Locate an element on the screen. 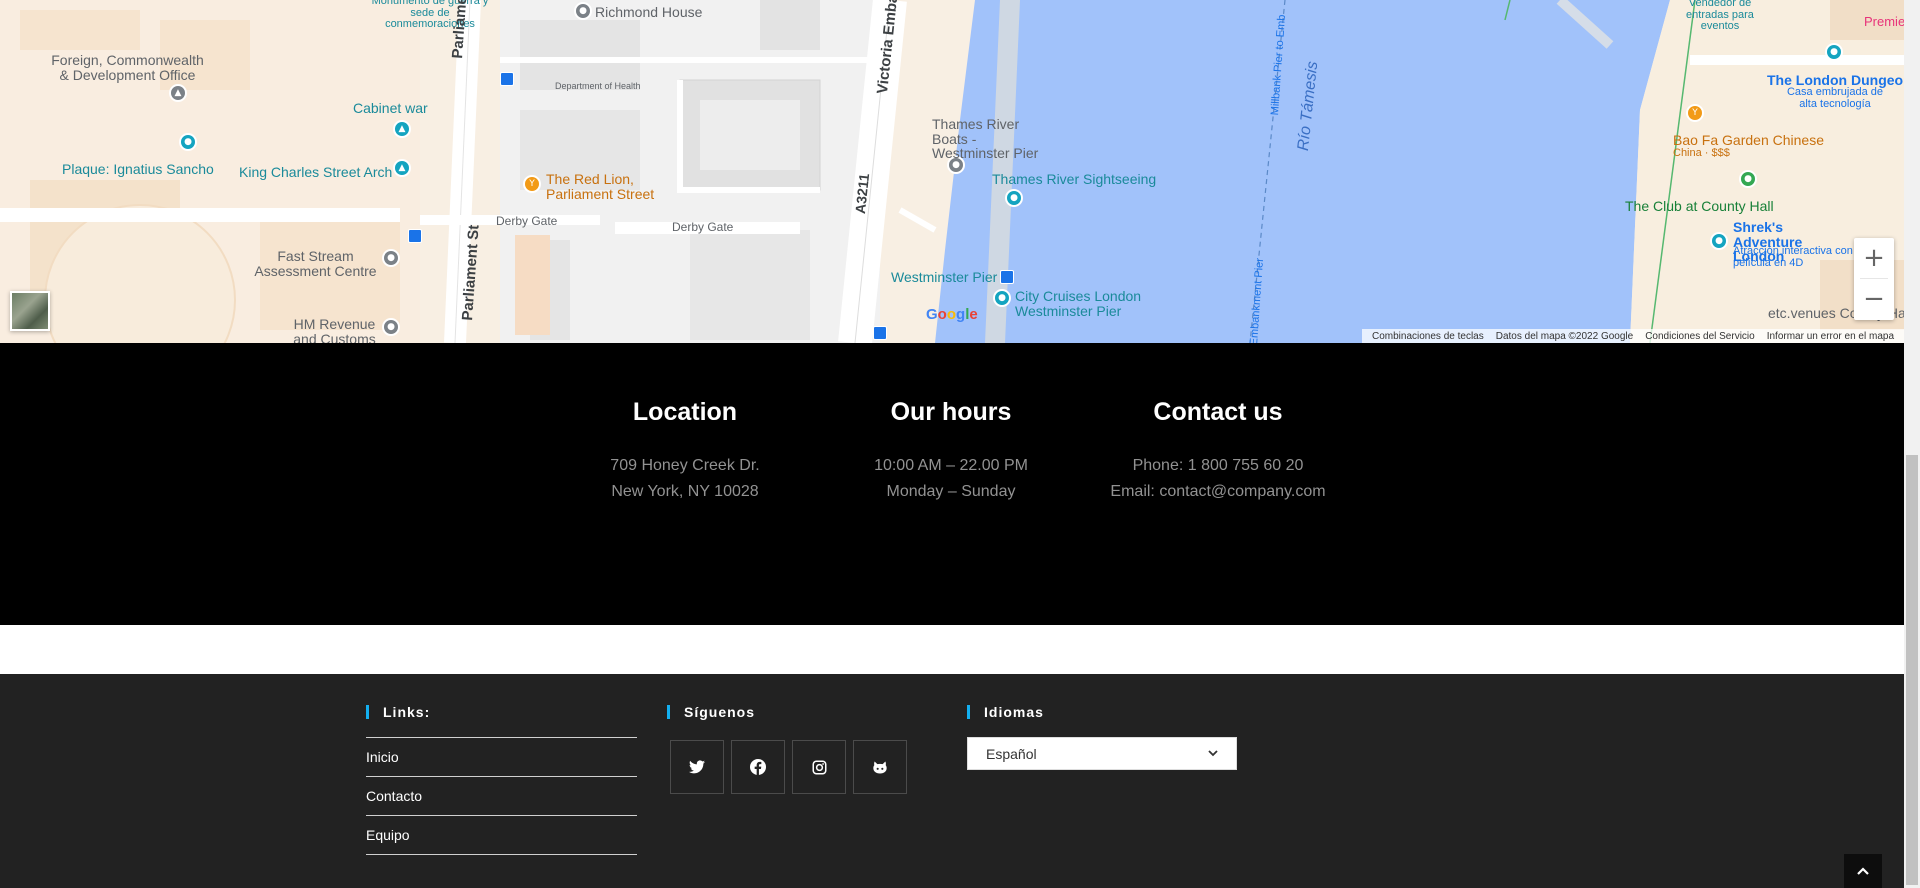 This screenshot has height=888, width=1920. back-to-top-button is located at coordinates (1863, 871).